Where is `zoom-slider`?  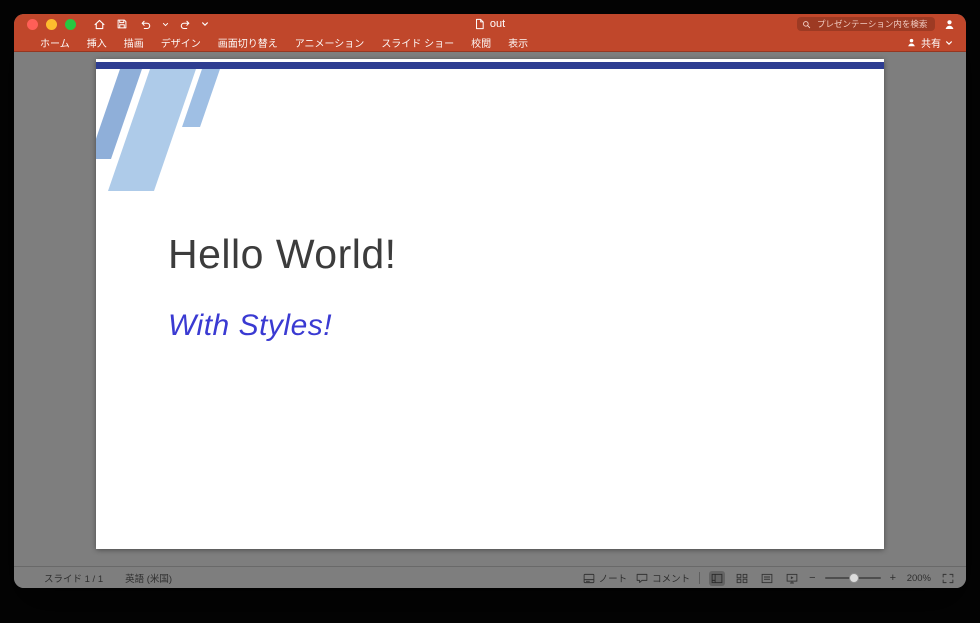
zoom-slider is located at coordinates (852, 578).